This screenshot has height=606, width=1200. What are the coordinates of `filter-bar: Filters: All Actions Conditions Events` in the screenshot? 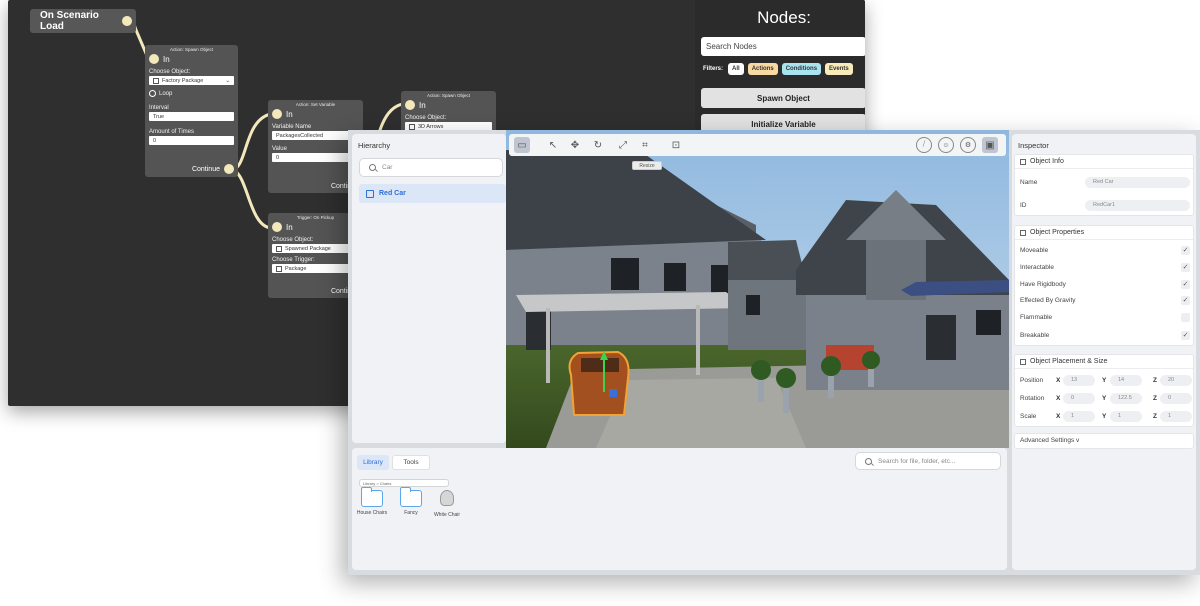 It's located at (778, 69).